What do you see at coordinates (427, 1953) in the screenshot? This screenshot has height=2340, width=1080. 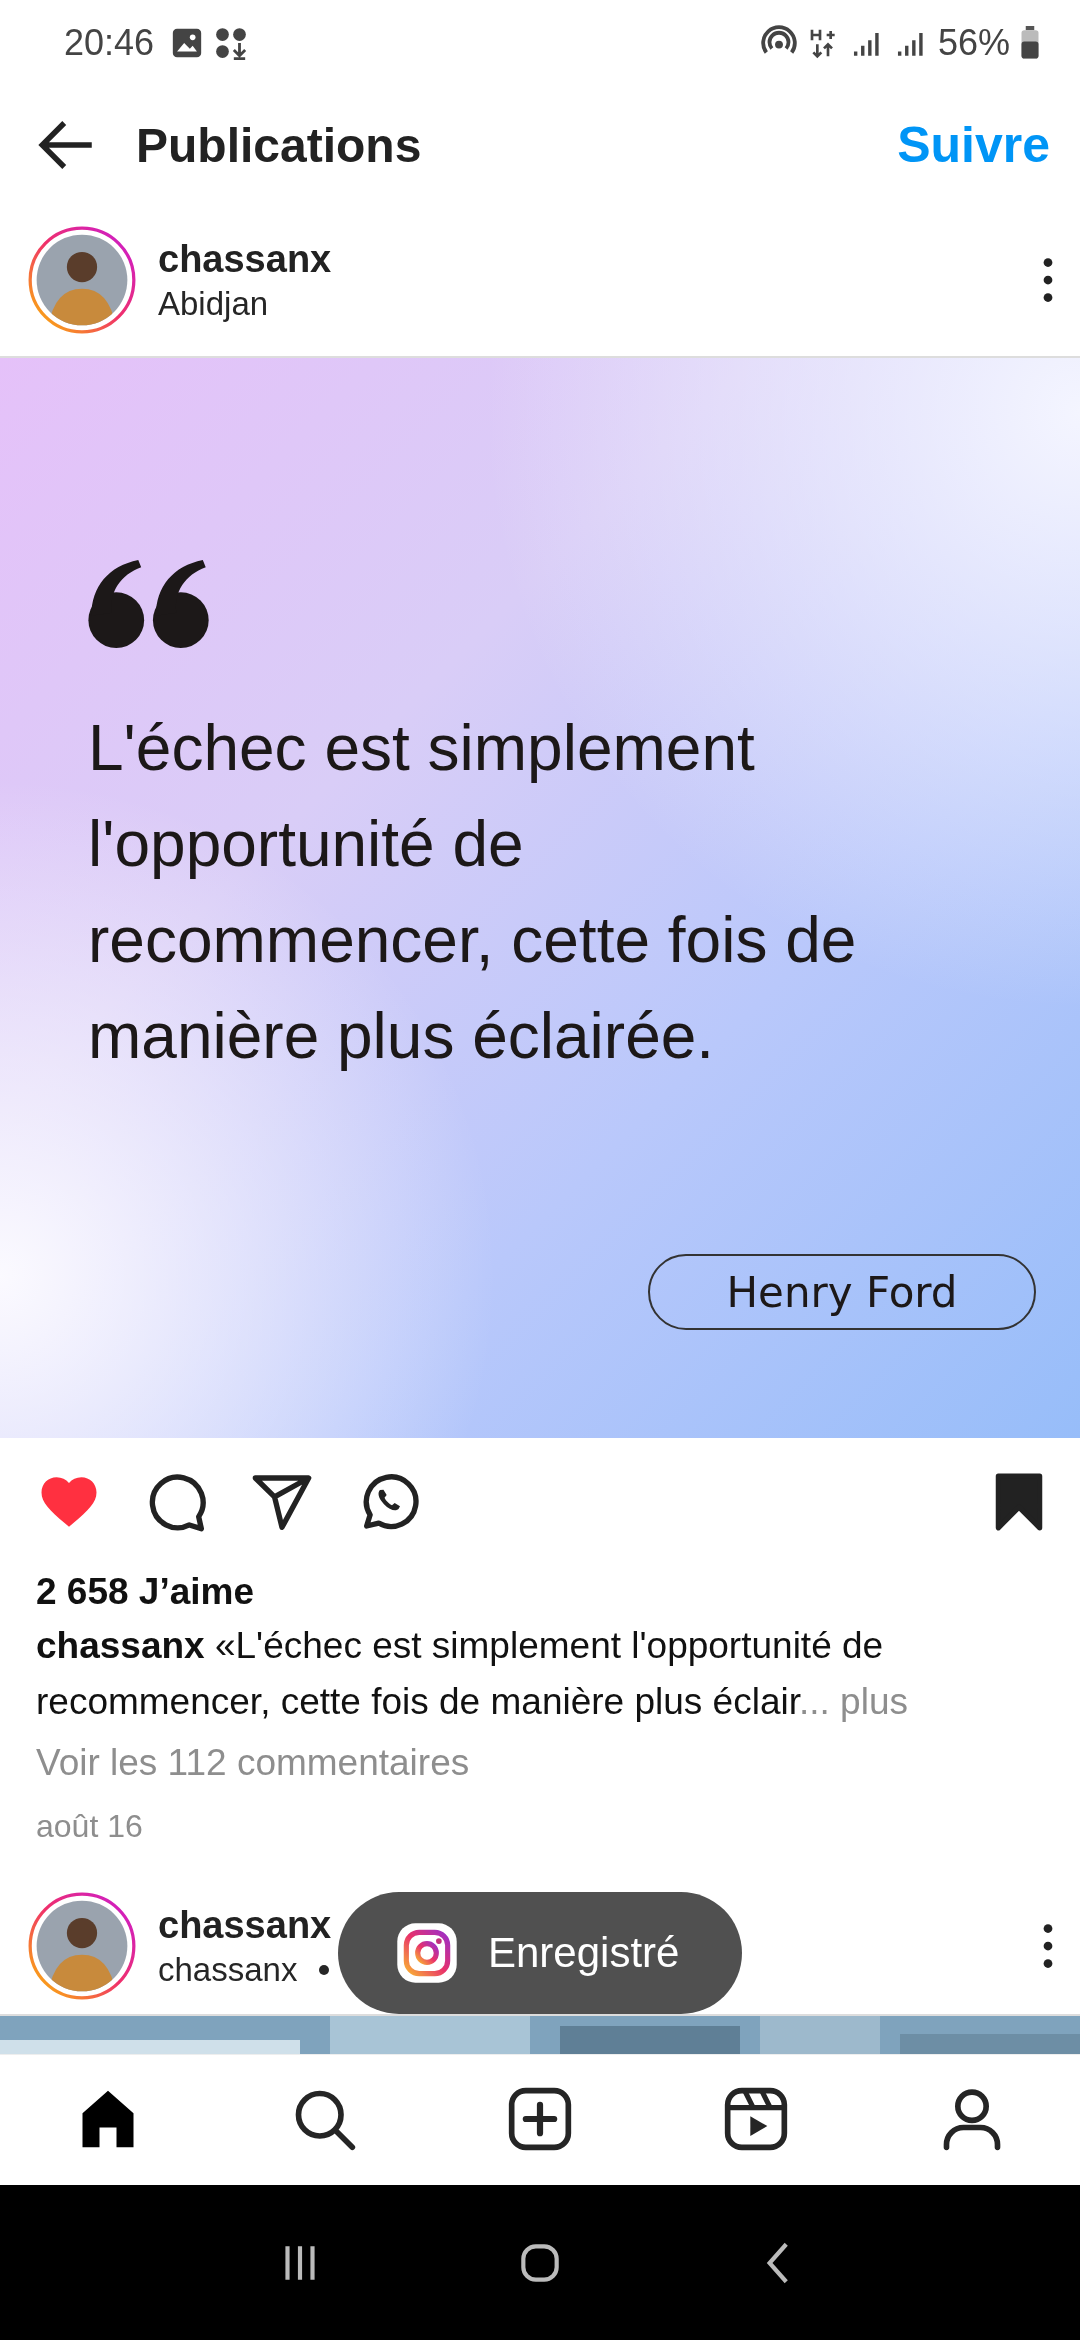 I see `camera-logo-icon` at bounding box center [427, 1953].